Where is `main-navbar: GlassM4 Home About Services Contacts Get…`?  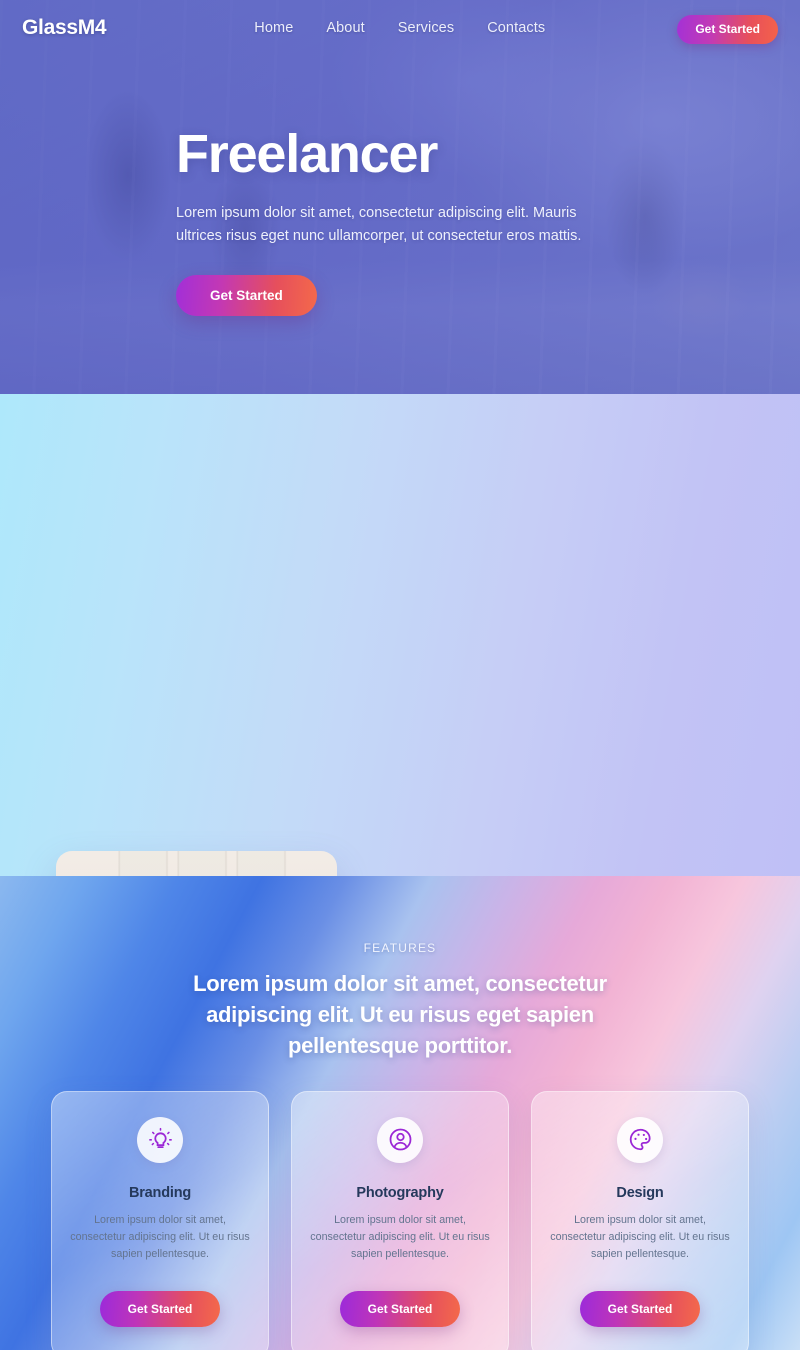 main-navbar: GlassM4 Home About Services Contacts Get… is located at coordinates (400, 28).